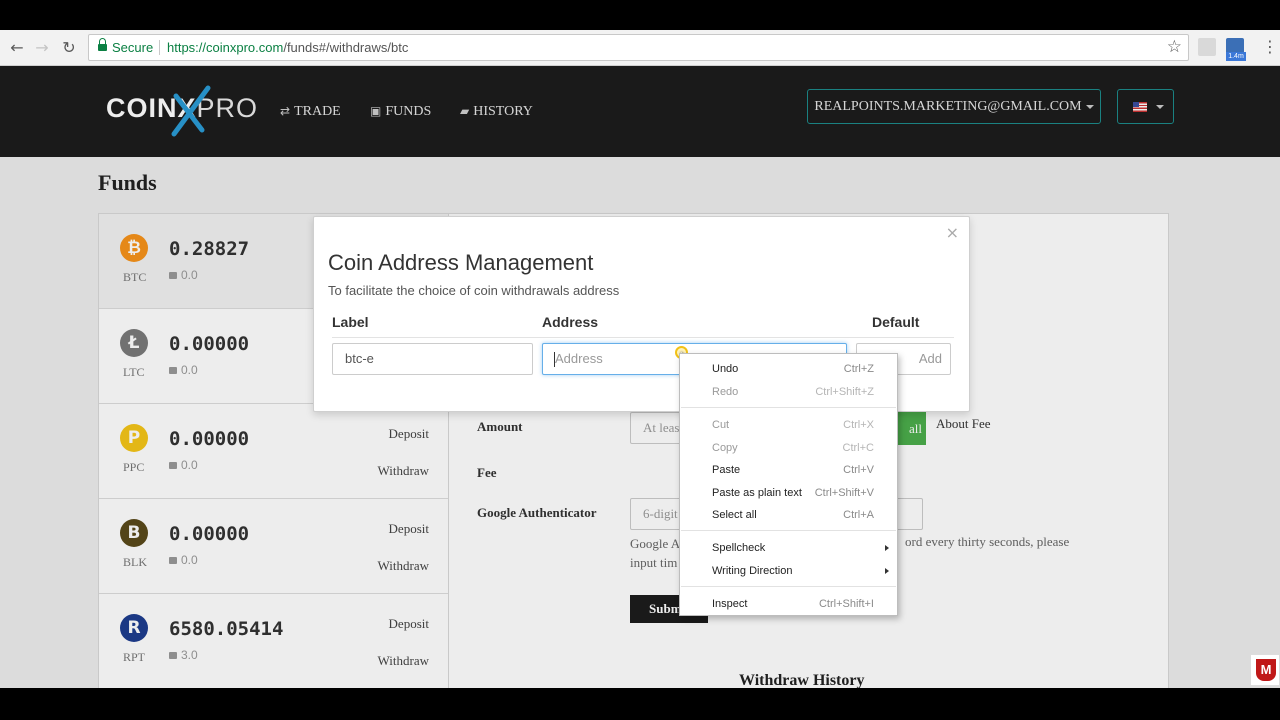 This screenshot has height=720, width=1280. Describe the element at coordinates (69, 48) in the screenshot. I see `reload-icon: ↻` at that location.